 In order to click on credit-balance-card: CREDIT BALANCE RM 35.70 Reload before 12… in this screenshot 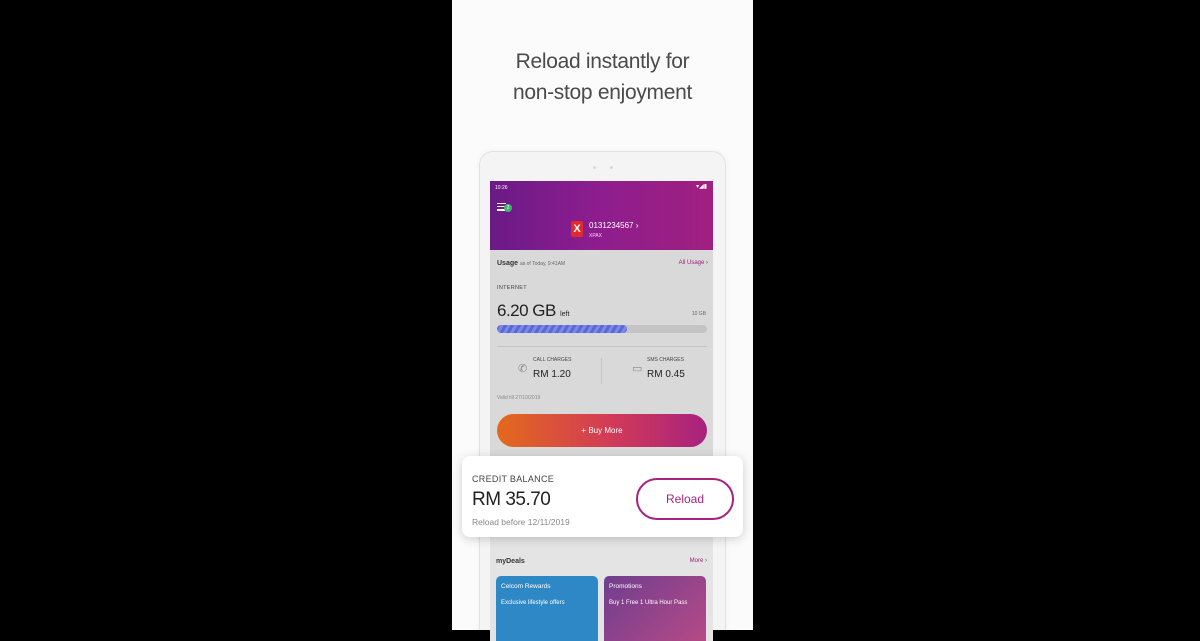, I will do `click(602, 496)`.